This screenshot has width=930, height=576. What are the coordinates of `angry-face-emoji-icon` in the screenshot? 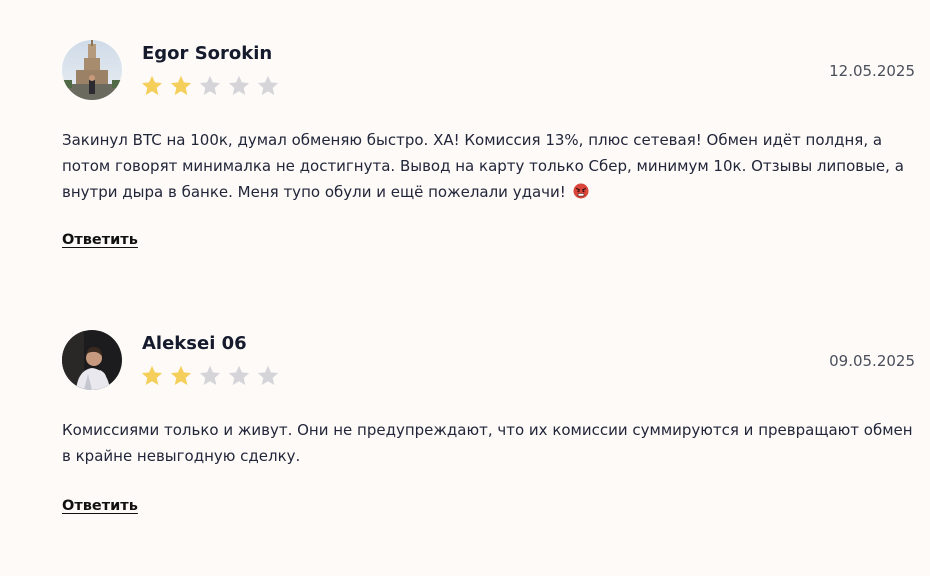 It's located at (581, 191).